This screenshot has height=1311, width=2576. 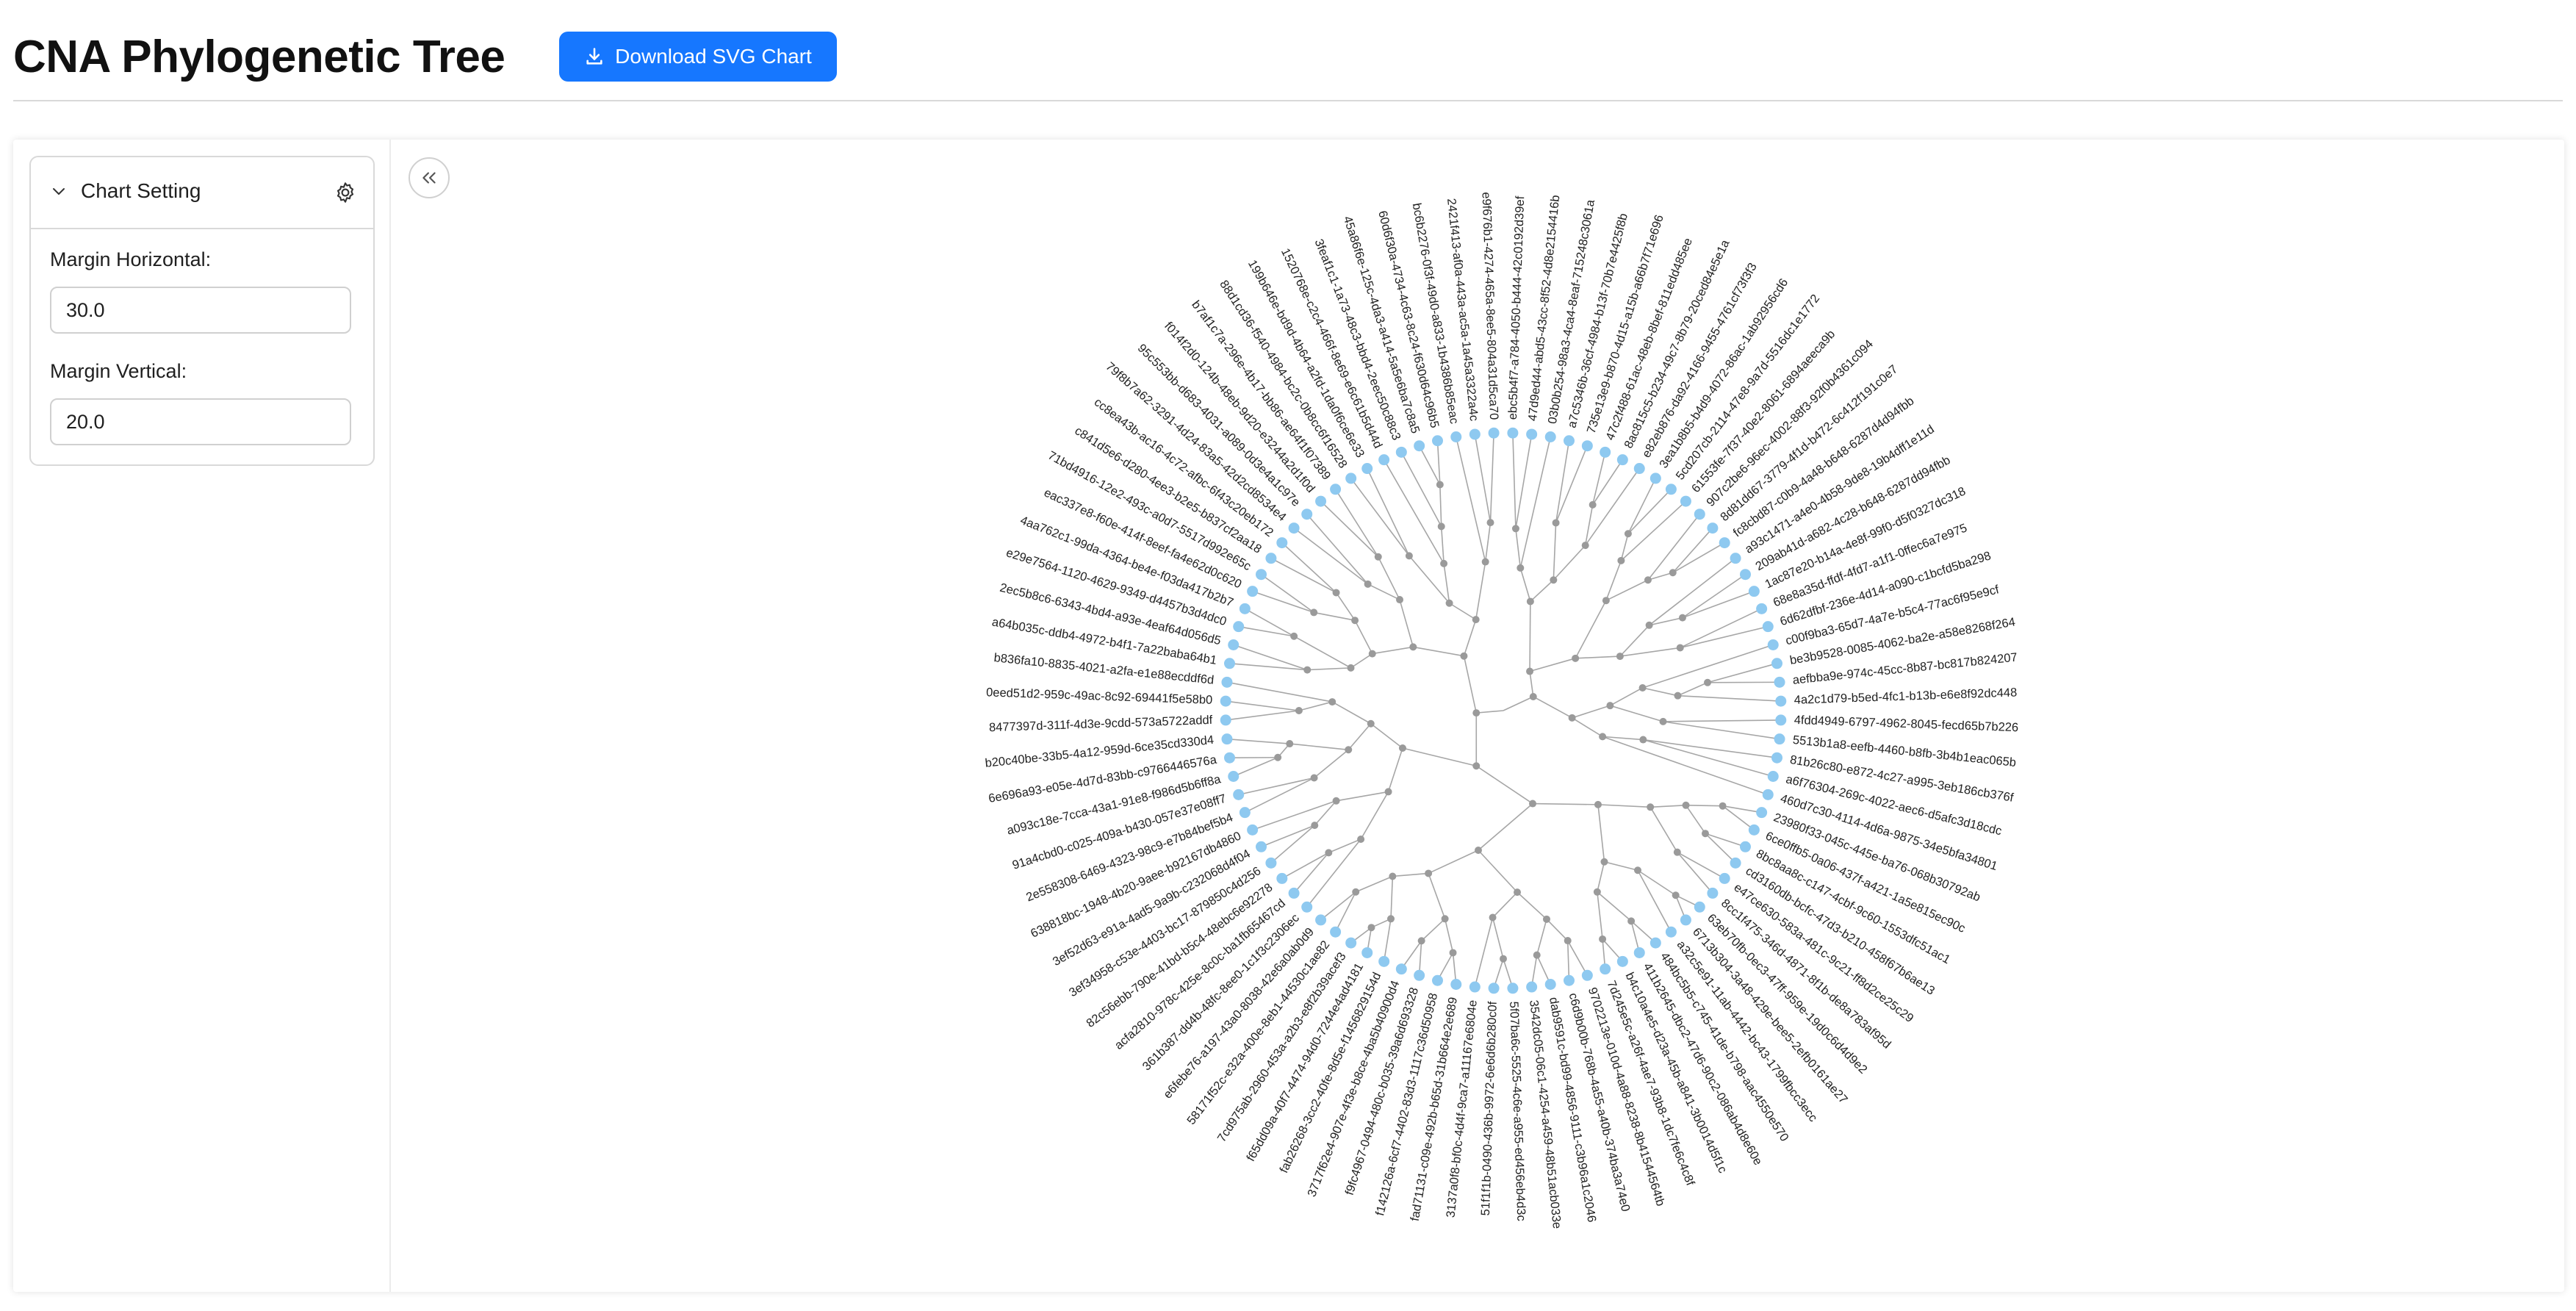 I want to click on margin-horizontal-input, so click(x=200, y=310).